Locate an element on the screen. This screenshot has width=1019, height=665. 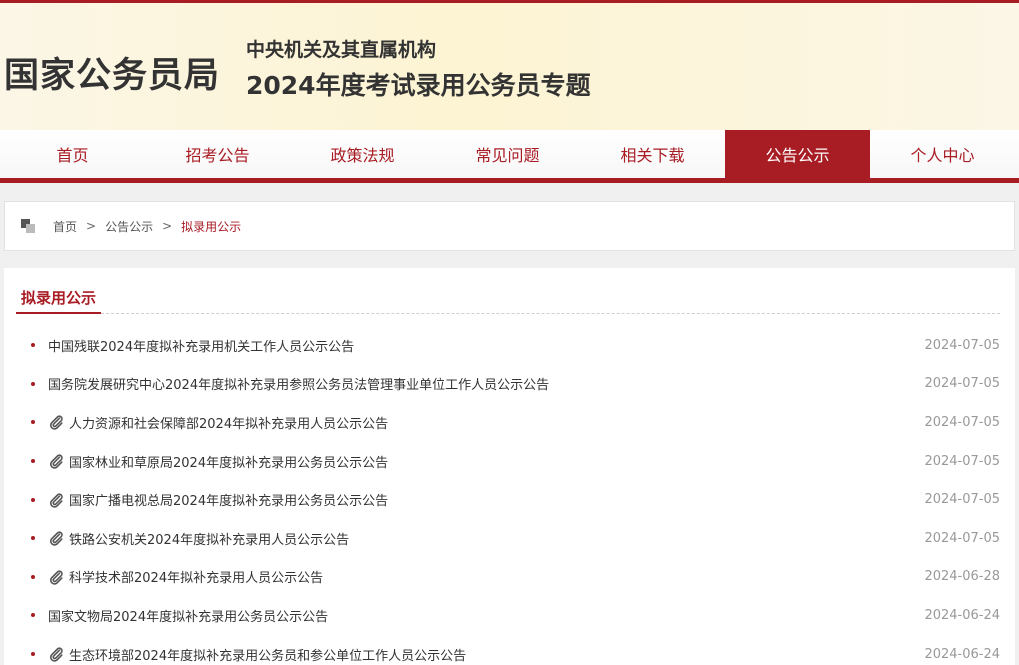
list-item: 科学技术部2024年拟补充录用人员公示公告 2024-06-28 is located at coordinates (509, 577).